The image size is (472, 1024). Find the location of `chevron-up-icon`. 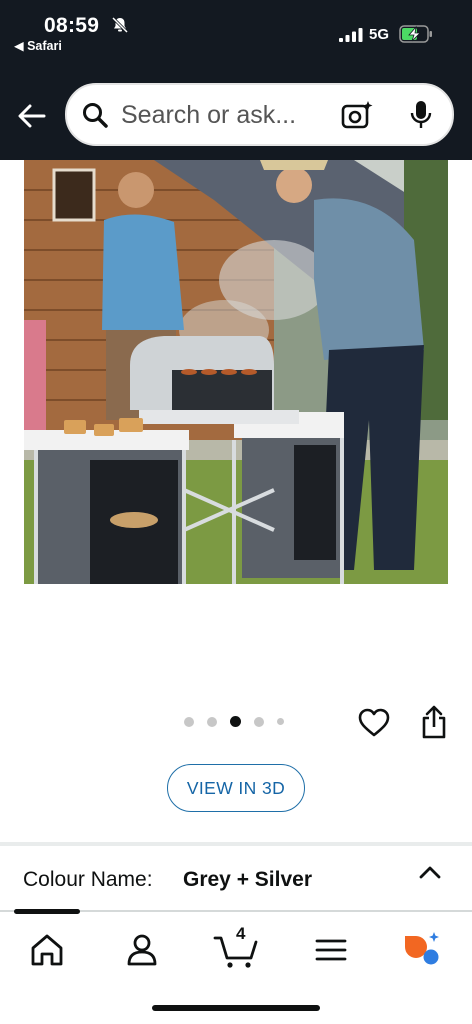

chevron-up-icon is located at coordinates (430, 872).